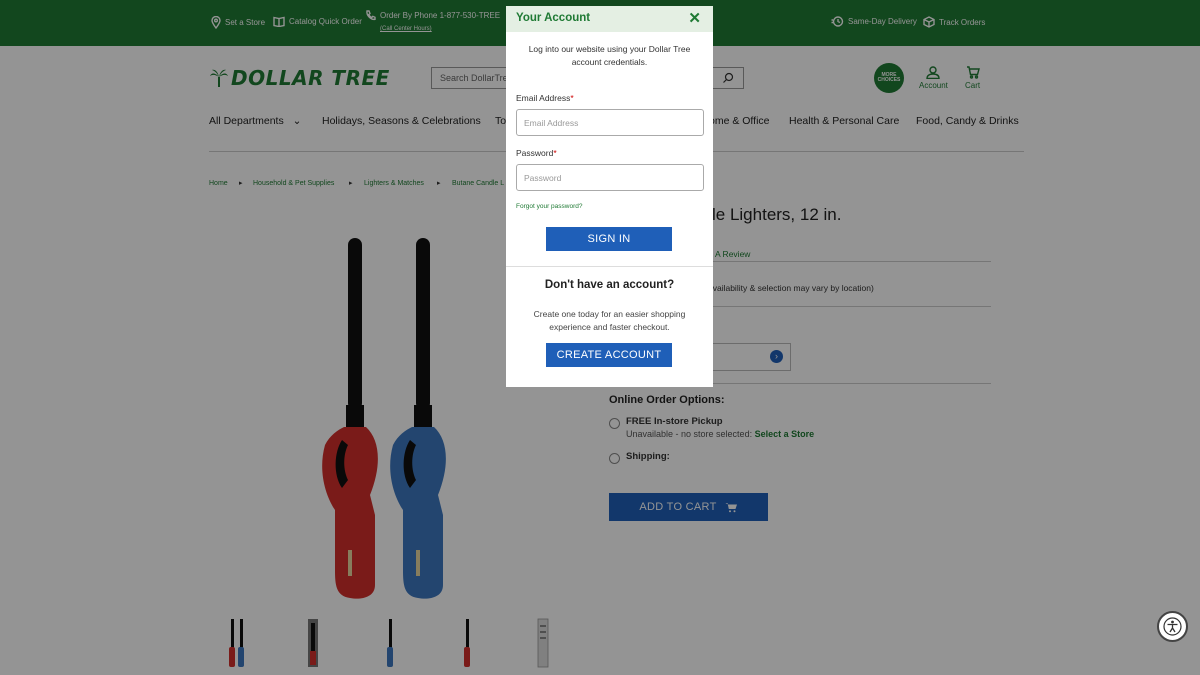 This screenshot has height=675, width=1200. What do you see at coordinates (609, 266) in the screenshot?
I see `modal-divider` at bounding box center [609, 266].